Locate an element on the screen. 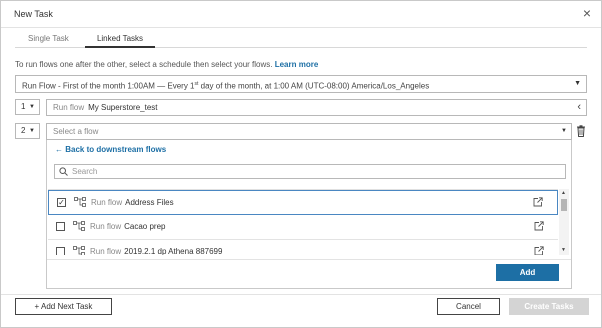 The width and height of the screenshot is (602, 328). task-number: 2 is located at coordinates (23, 130).